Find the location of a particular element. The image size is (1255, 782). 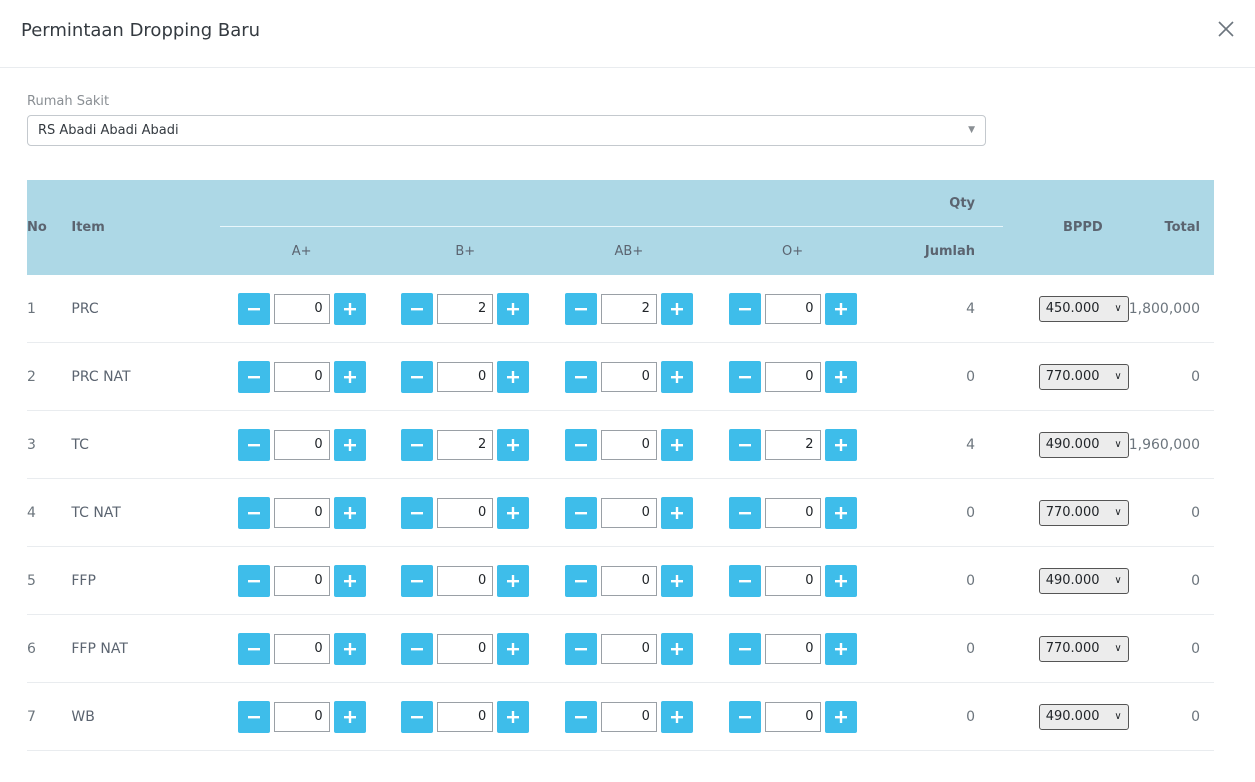

bppd-select: 450.000 ∨ is located at coordinates (1083, 308).